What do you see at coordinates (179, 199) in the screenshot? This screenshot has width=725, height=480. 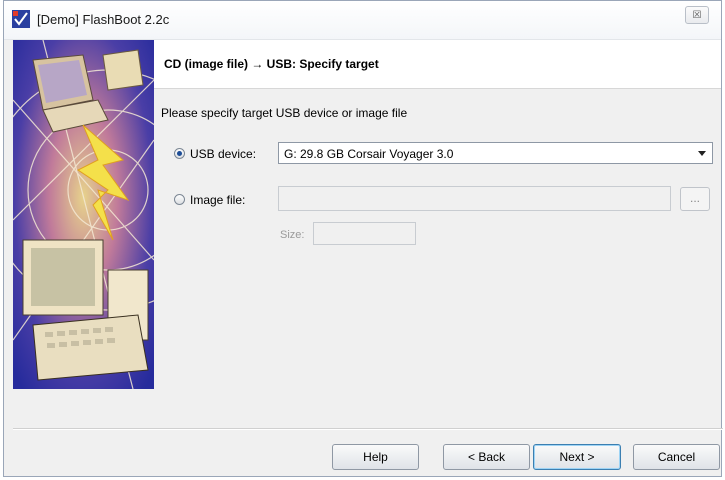 I see `image-file-radio` at bounding box center [179, 199].